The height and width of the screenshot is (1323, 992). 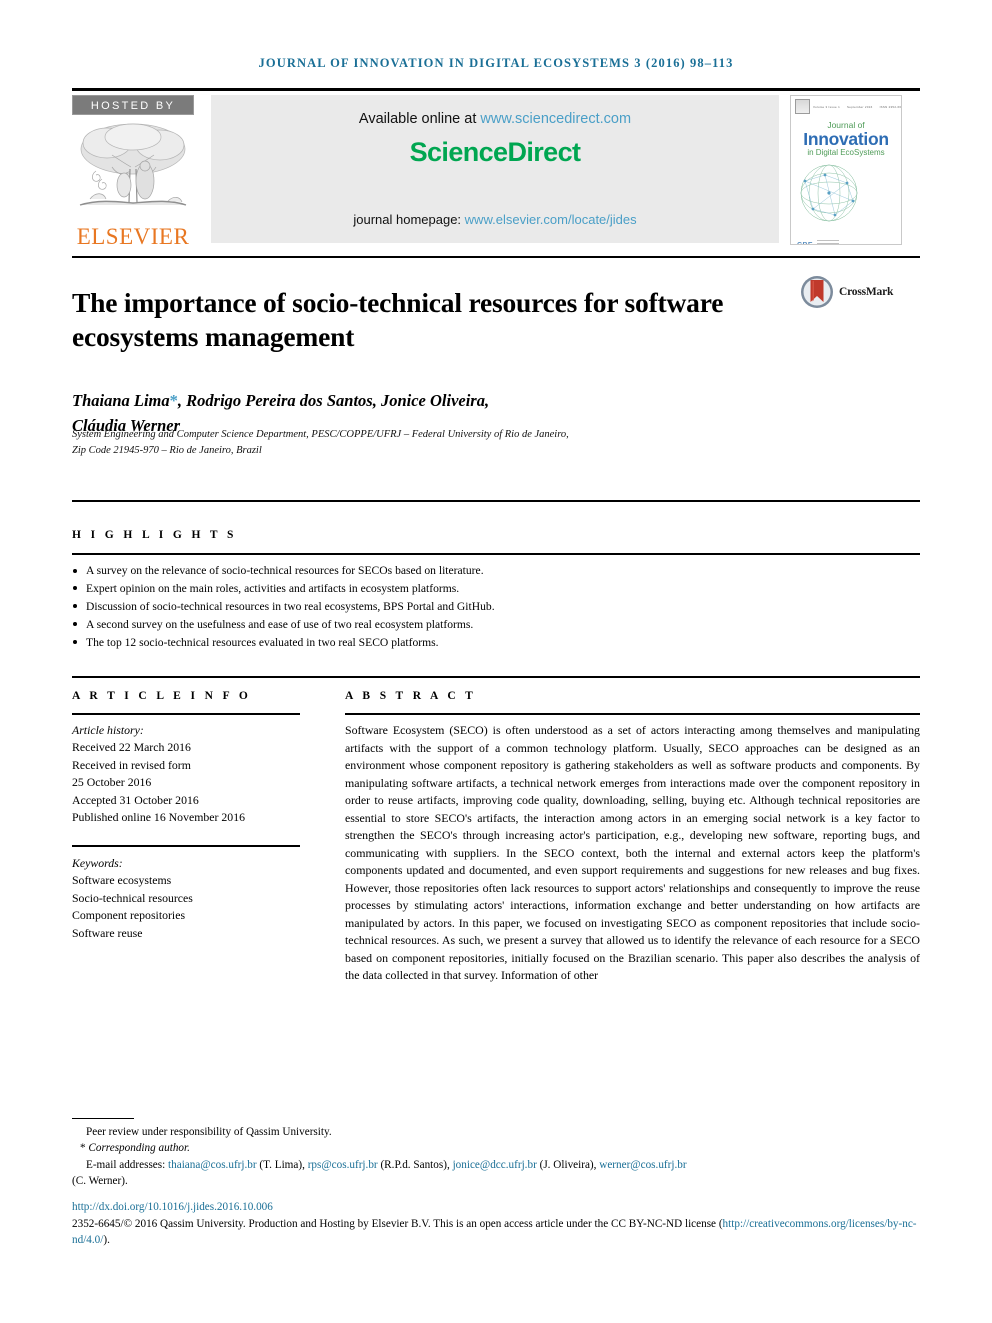 I want to click on divider-abstract, so click(x=632, y=714).